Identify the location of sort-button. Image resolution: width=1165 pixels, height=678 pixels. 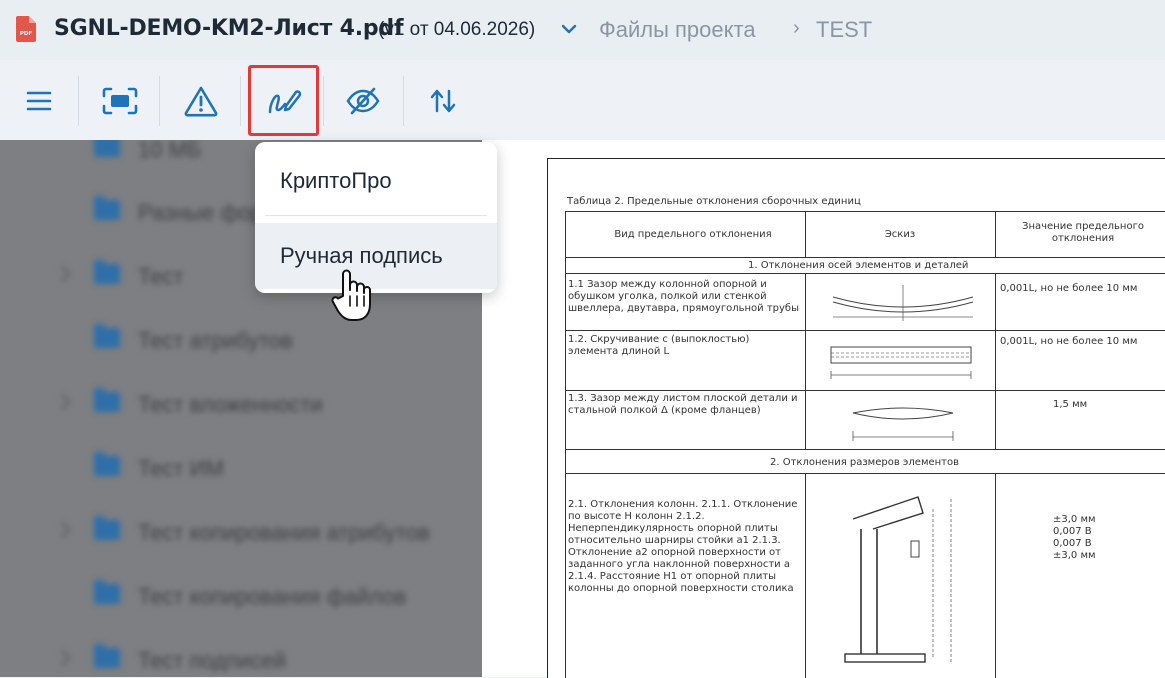
(443, 101).